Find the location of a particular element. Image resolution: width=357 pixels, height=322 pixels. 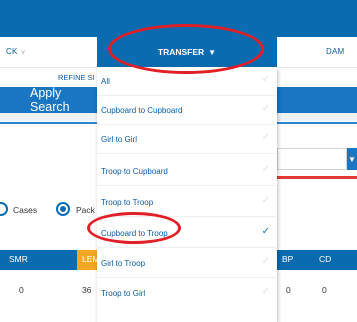

menu-item-cupboard-to-cupboard: Cupboard to Cupboard ✓ is located at coordinates (187, 110).